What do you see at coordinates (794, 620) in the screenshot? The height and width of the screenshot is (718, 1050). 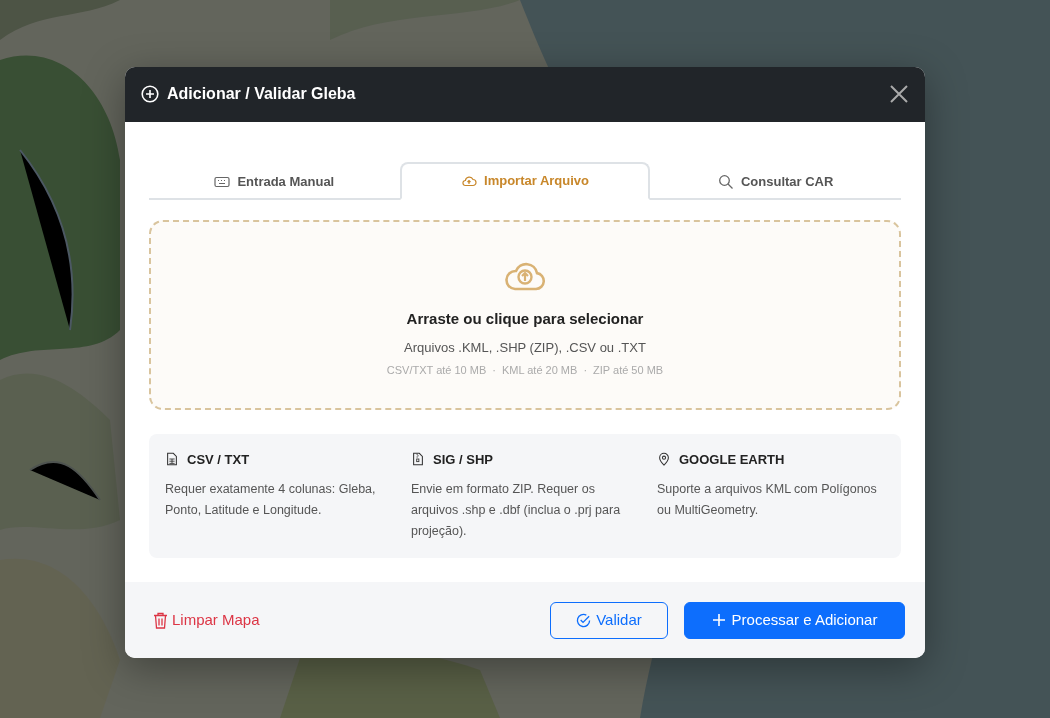 I see `process-and-add-button: Processar e Adicionar` at bounding box center [794, 620].